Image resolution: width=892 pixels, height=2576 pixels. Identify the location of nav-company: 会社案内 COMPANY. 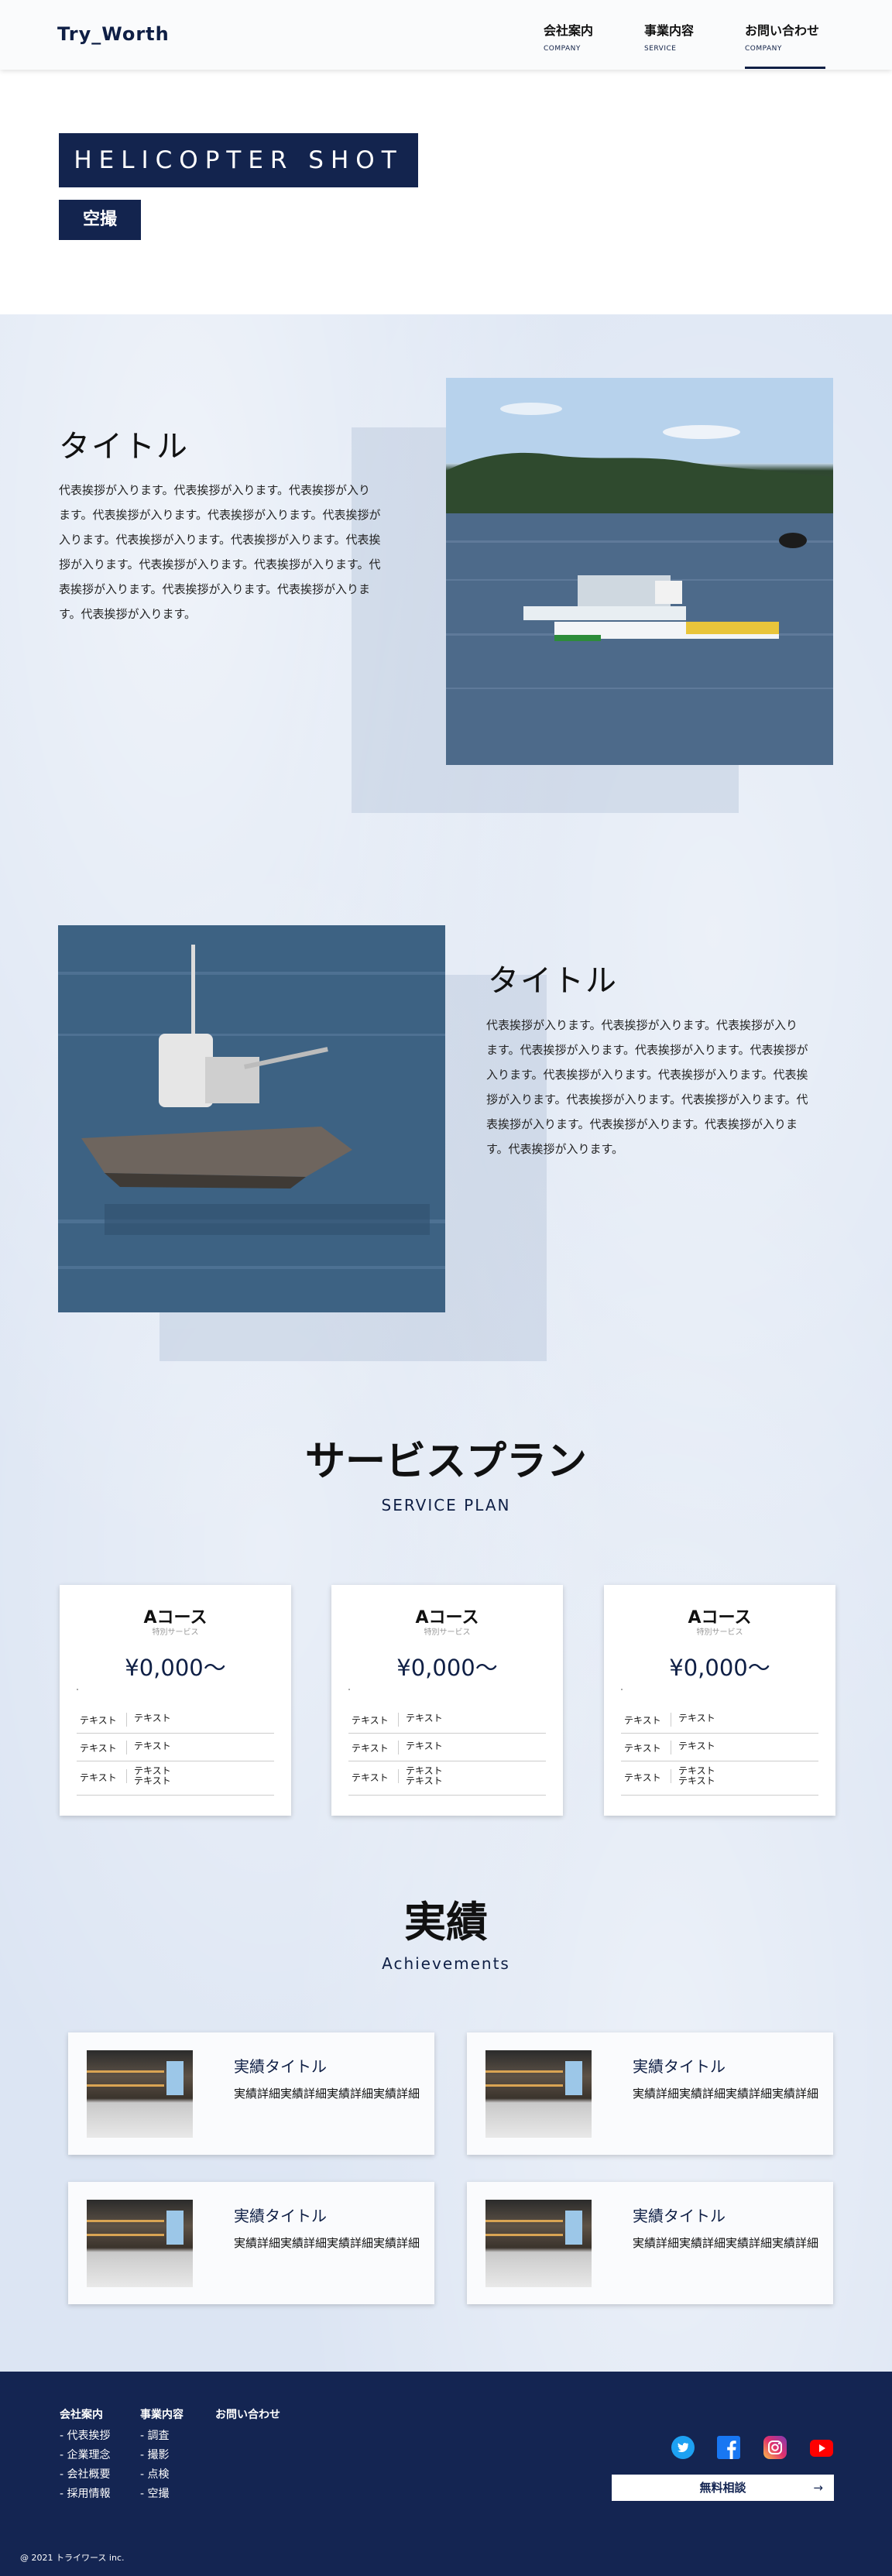
(568, 36).